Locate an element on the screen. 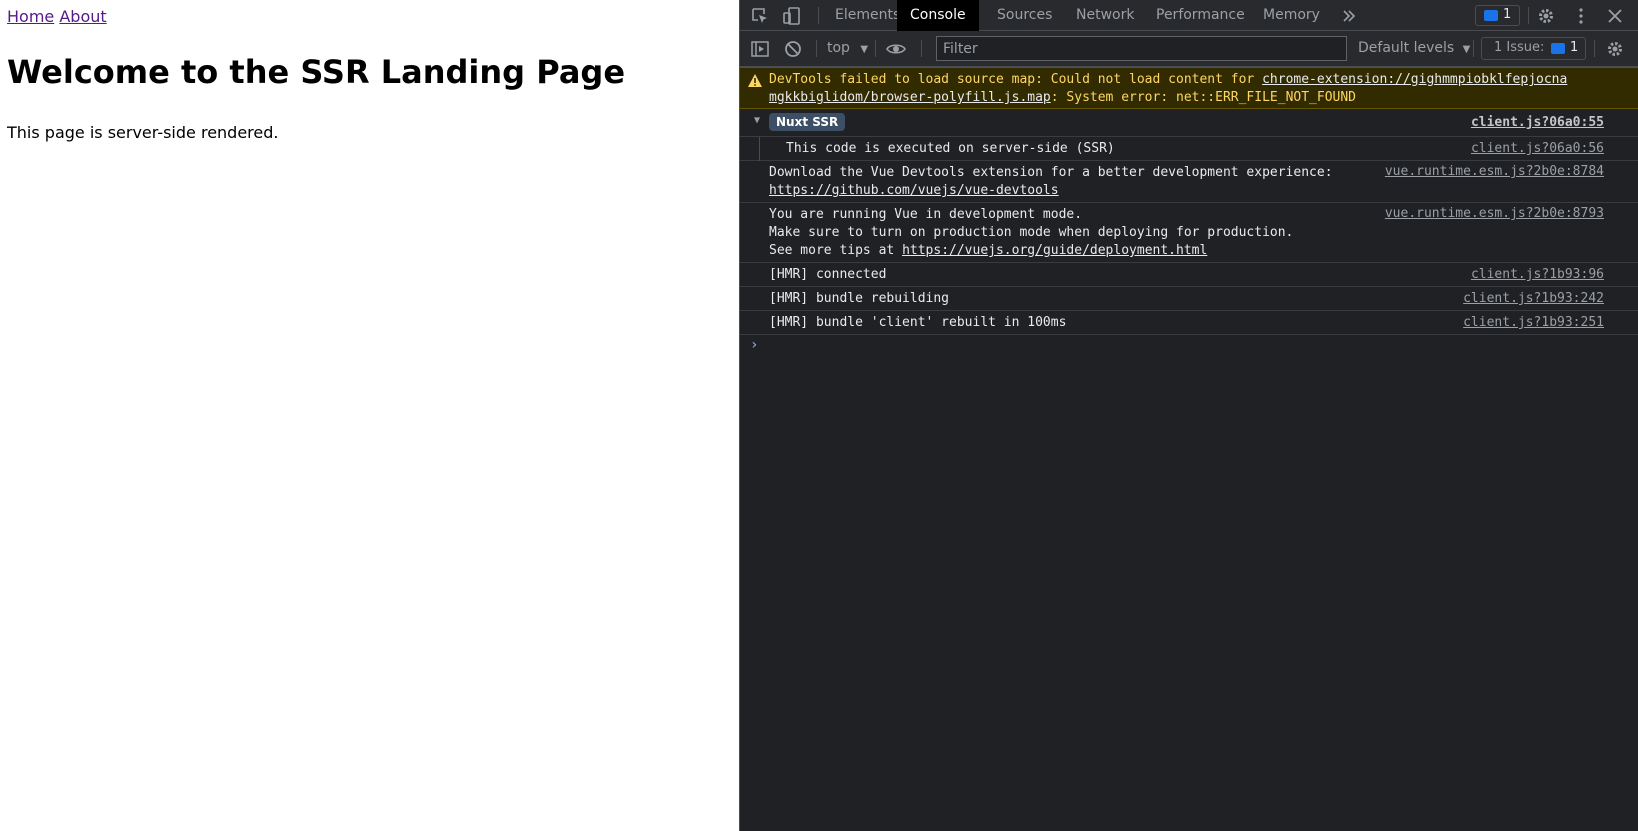 This screenshot has height=831, width=1638. issues-counter-value: 1 is located at coordinates (1507, 14).